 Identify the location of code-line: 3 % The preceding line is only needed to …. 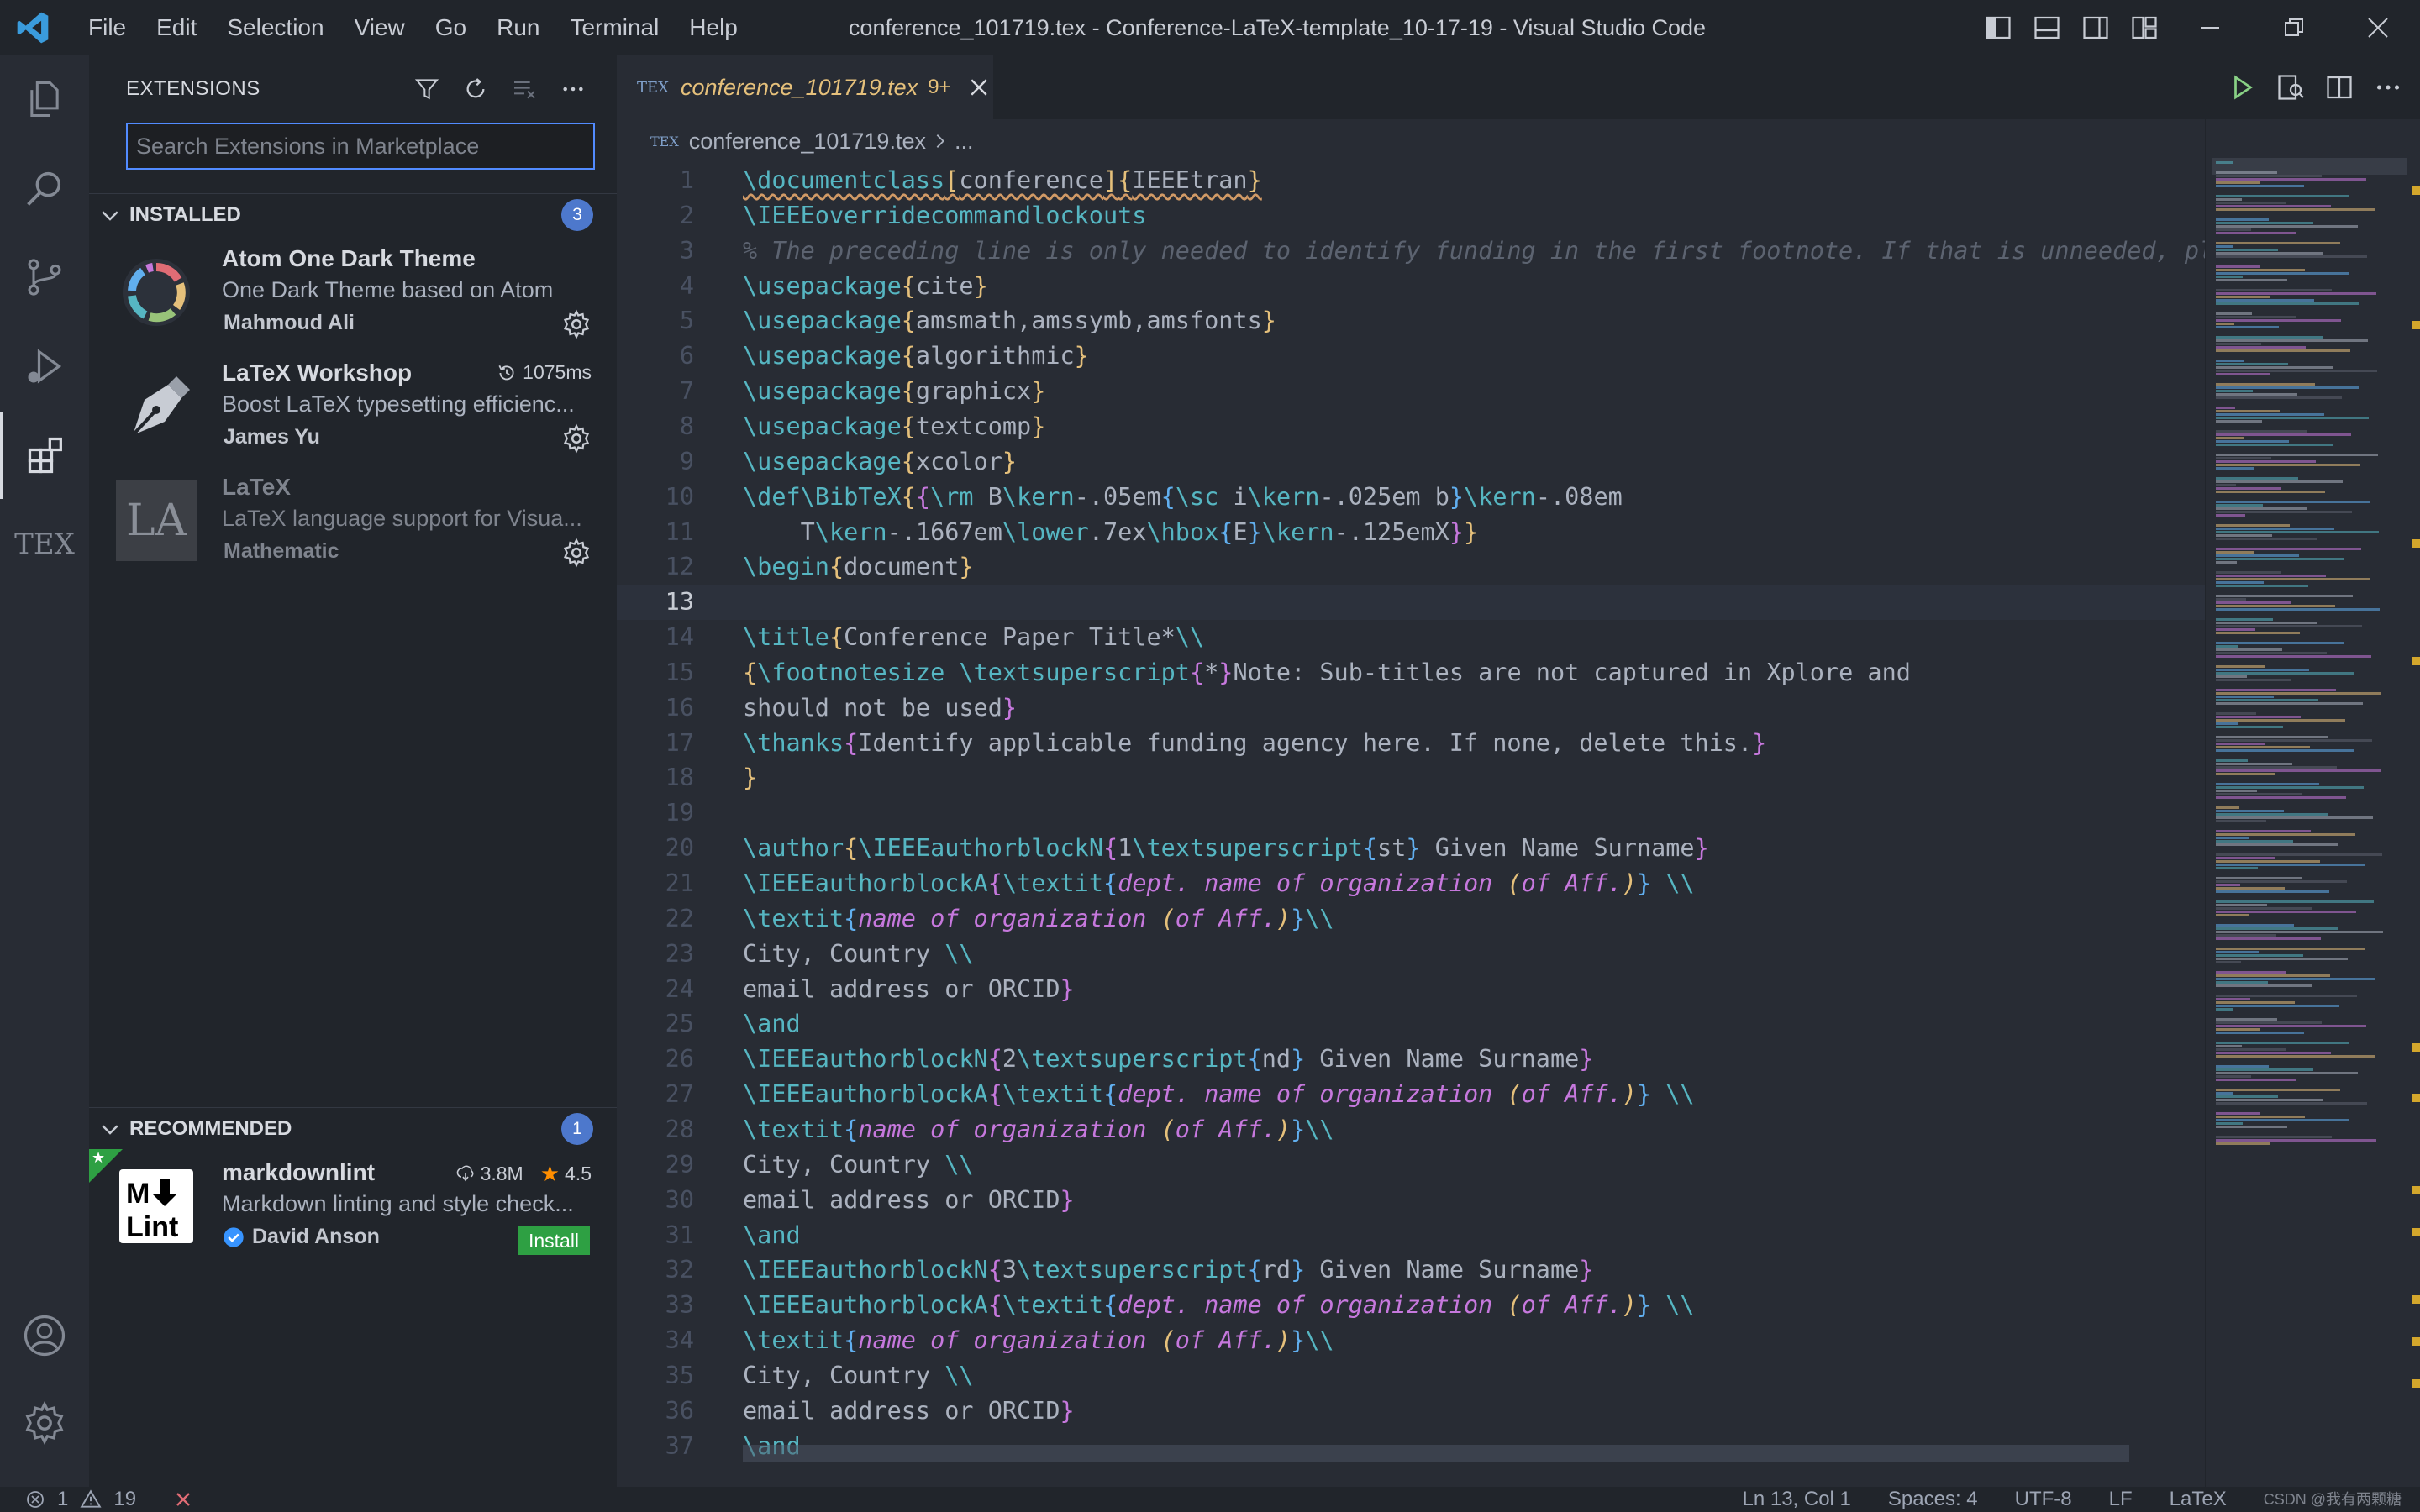
(1411, 251).